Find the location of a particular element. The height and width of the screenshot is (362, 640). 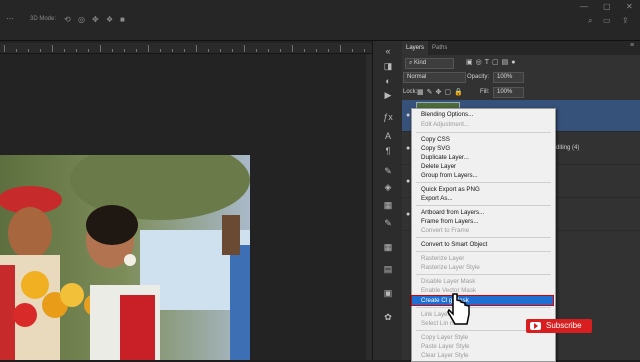

menu-item-rasterize-layer: Rasterize Layer is located at coordinates (442, 258).